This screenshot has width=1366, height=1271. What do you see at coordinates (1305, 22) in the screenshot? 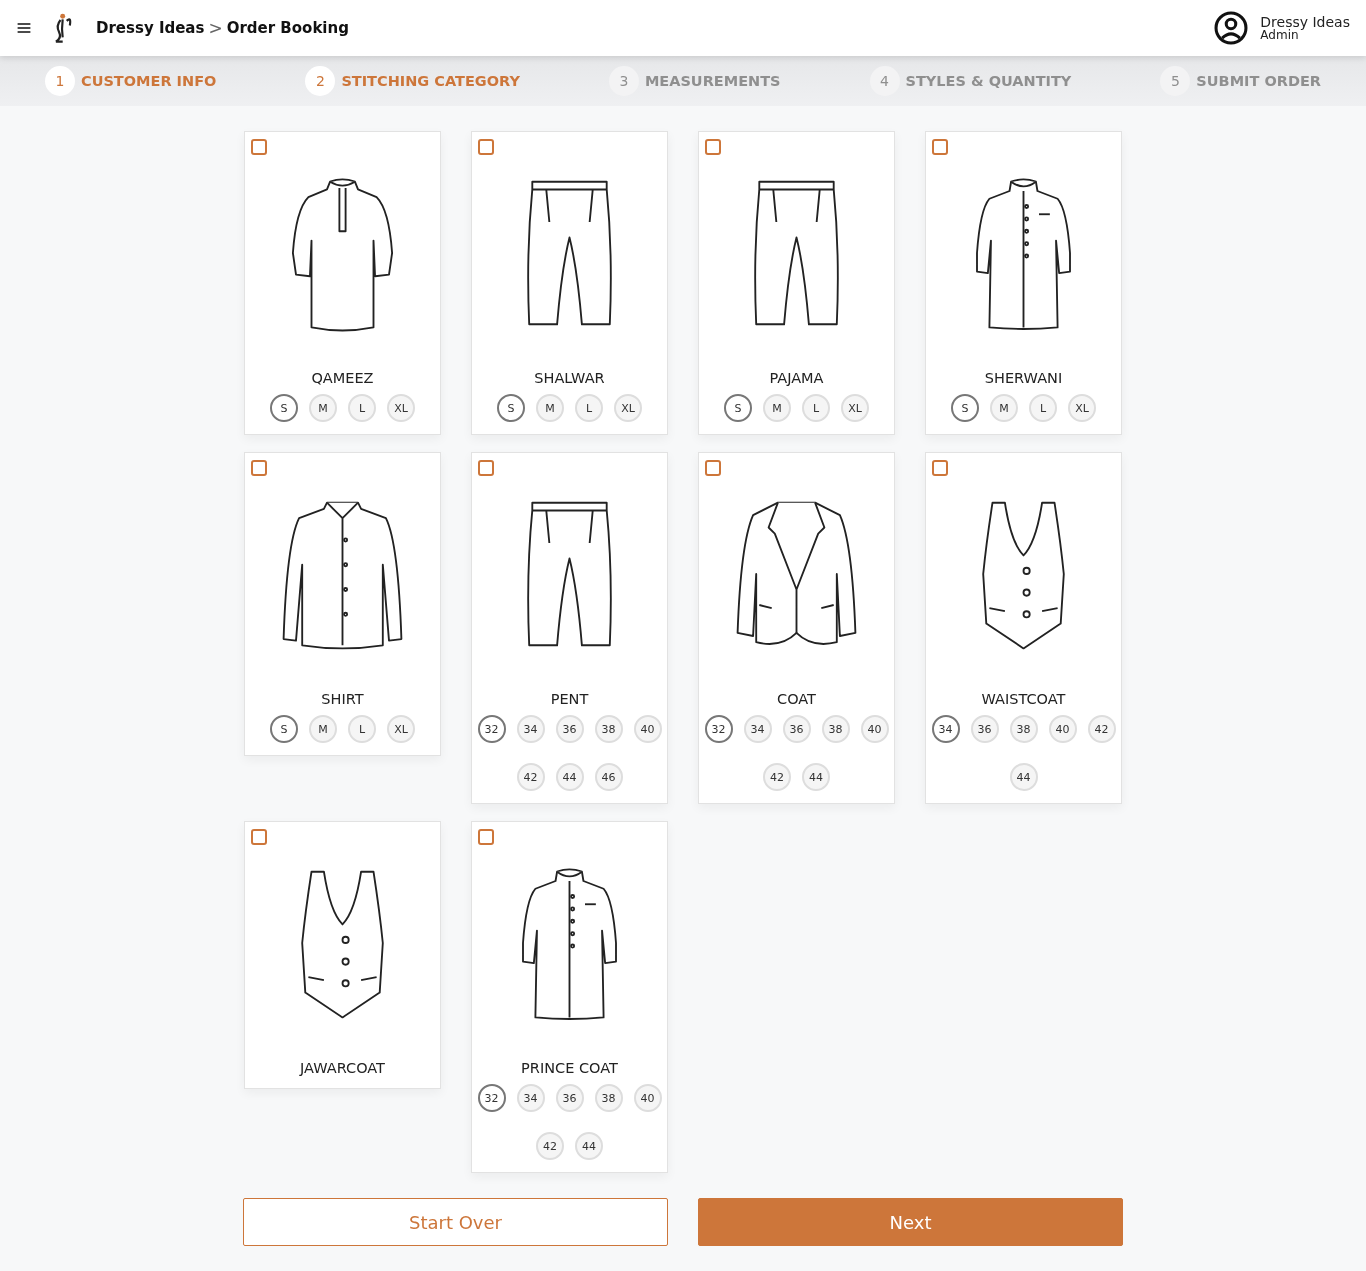
I see `user-name: Dressy Ideas` at bounding box center [1305, 22].